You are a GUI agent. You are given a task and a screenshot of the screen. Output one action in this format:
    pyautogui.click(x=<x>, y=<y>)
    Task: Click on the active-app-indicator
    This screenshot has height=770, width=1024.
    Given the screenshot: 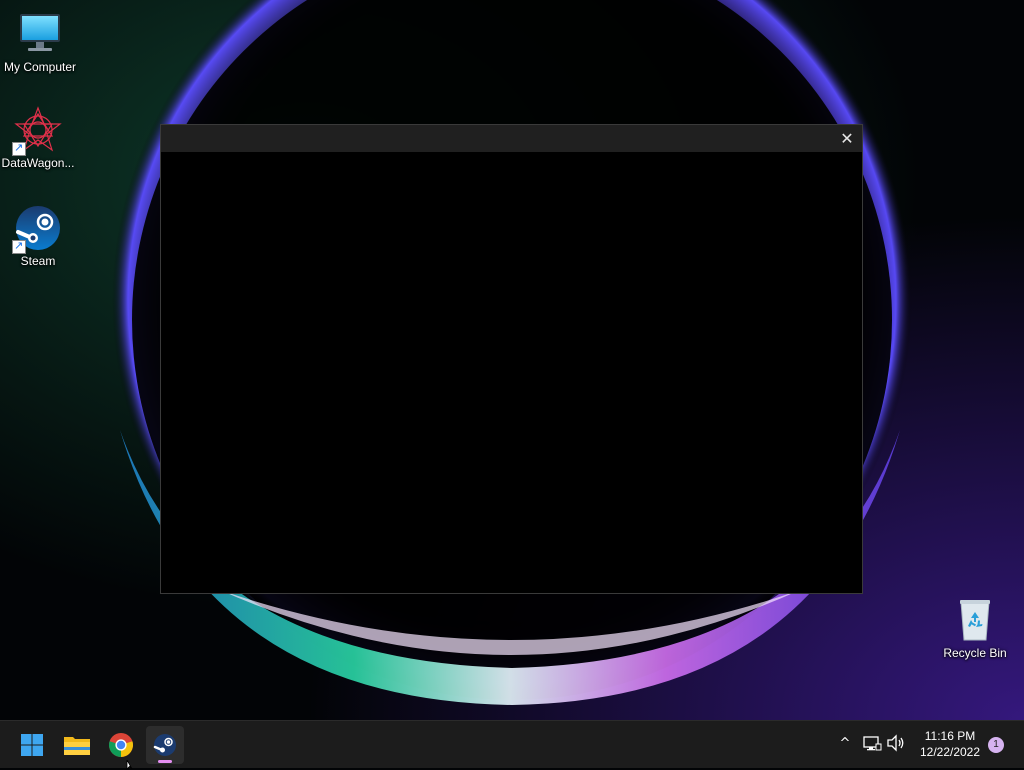 What is the action you would take?
    pyautogui.click(x=165, y=761)
    